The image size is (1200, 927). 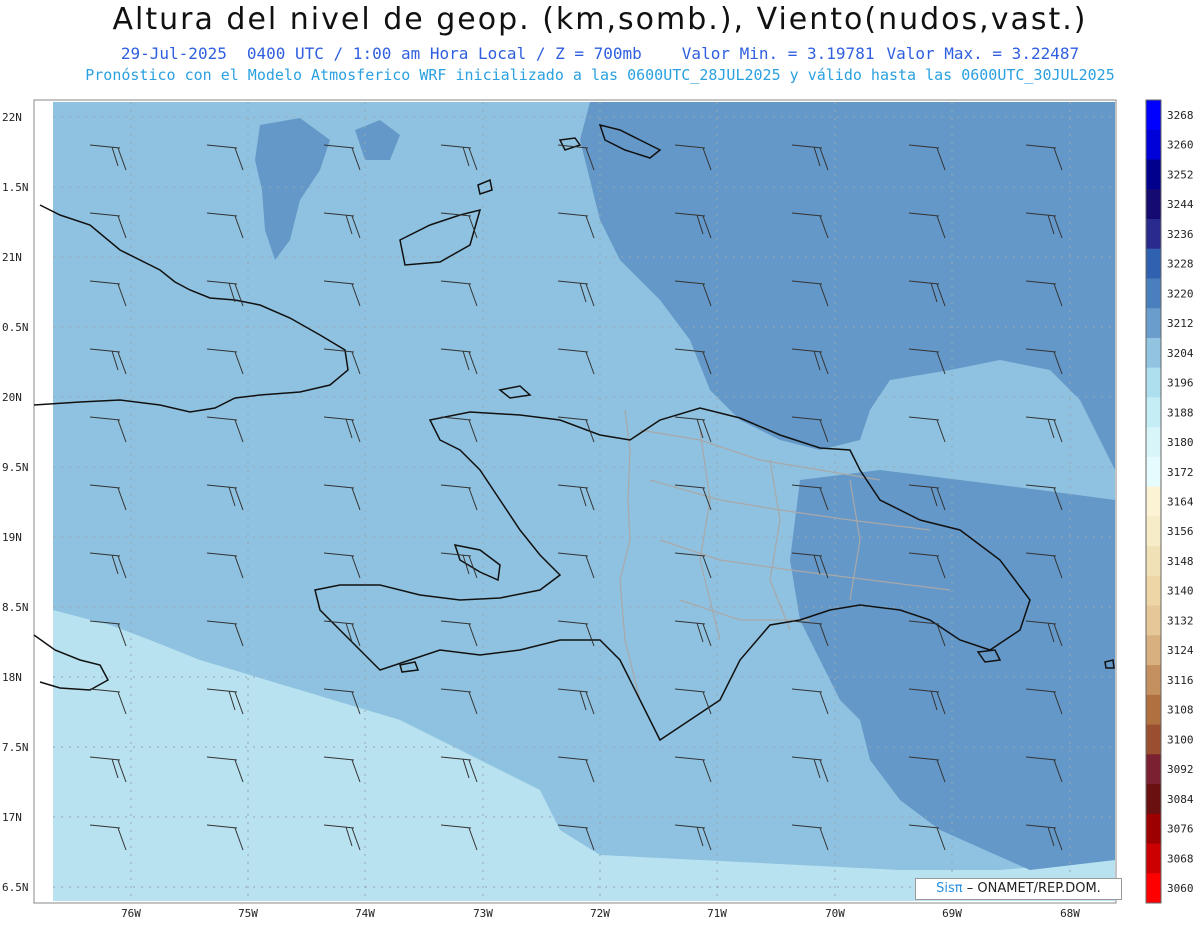 What do you see at coordinates (12, 817) in the screenshot?
I see `lat-label: 17N` at bounding box center [12, 817].